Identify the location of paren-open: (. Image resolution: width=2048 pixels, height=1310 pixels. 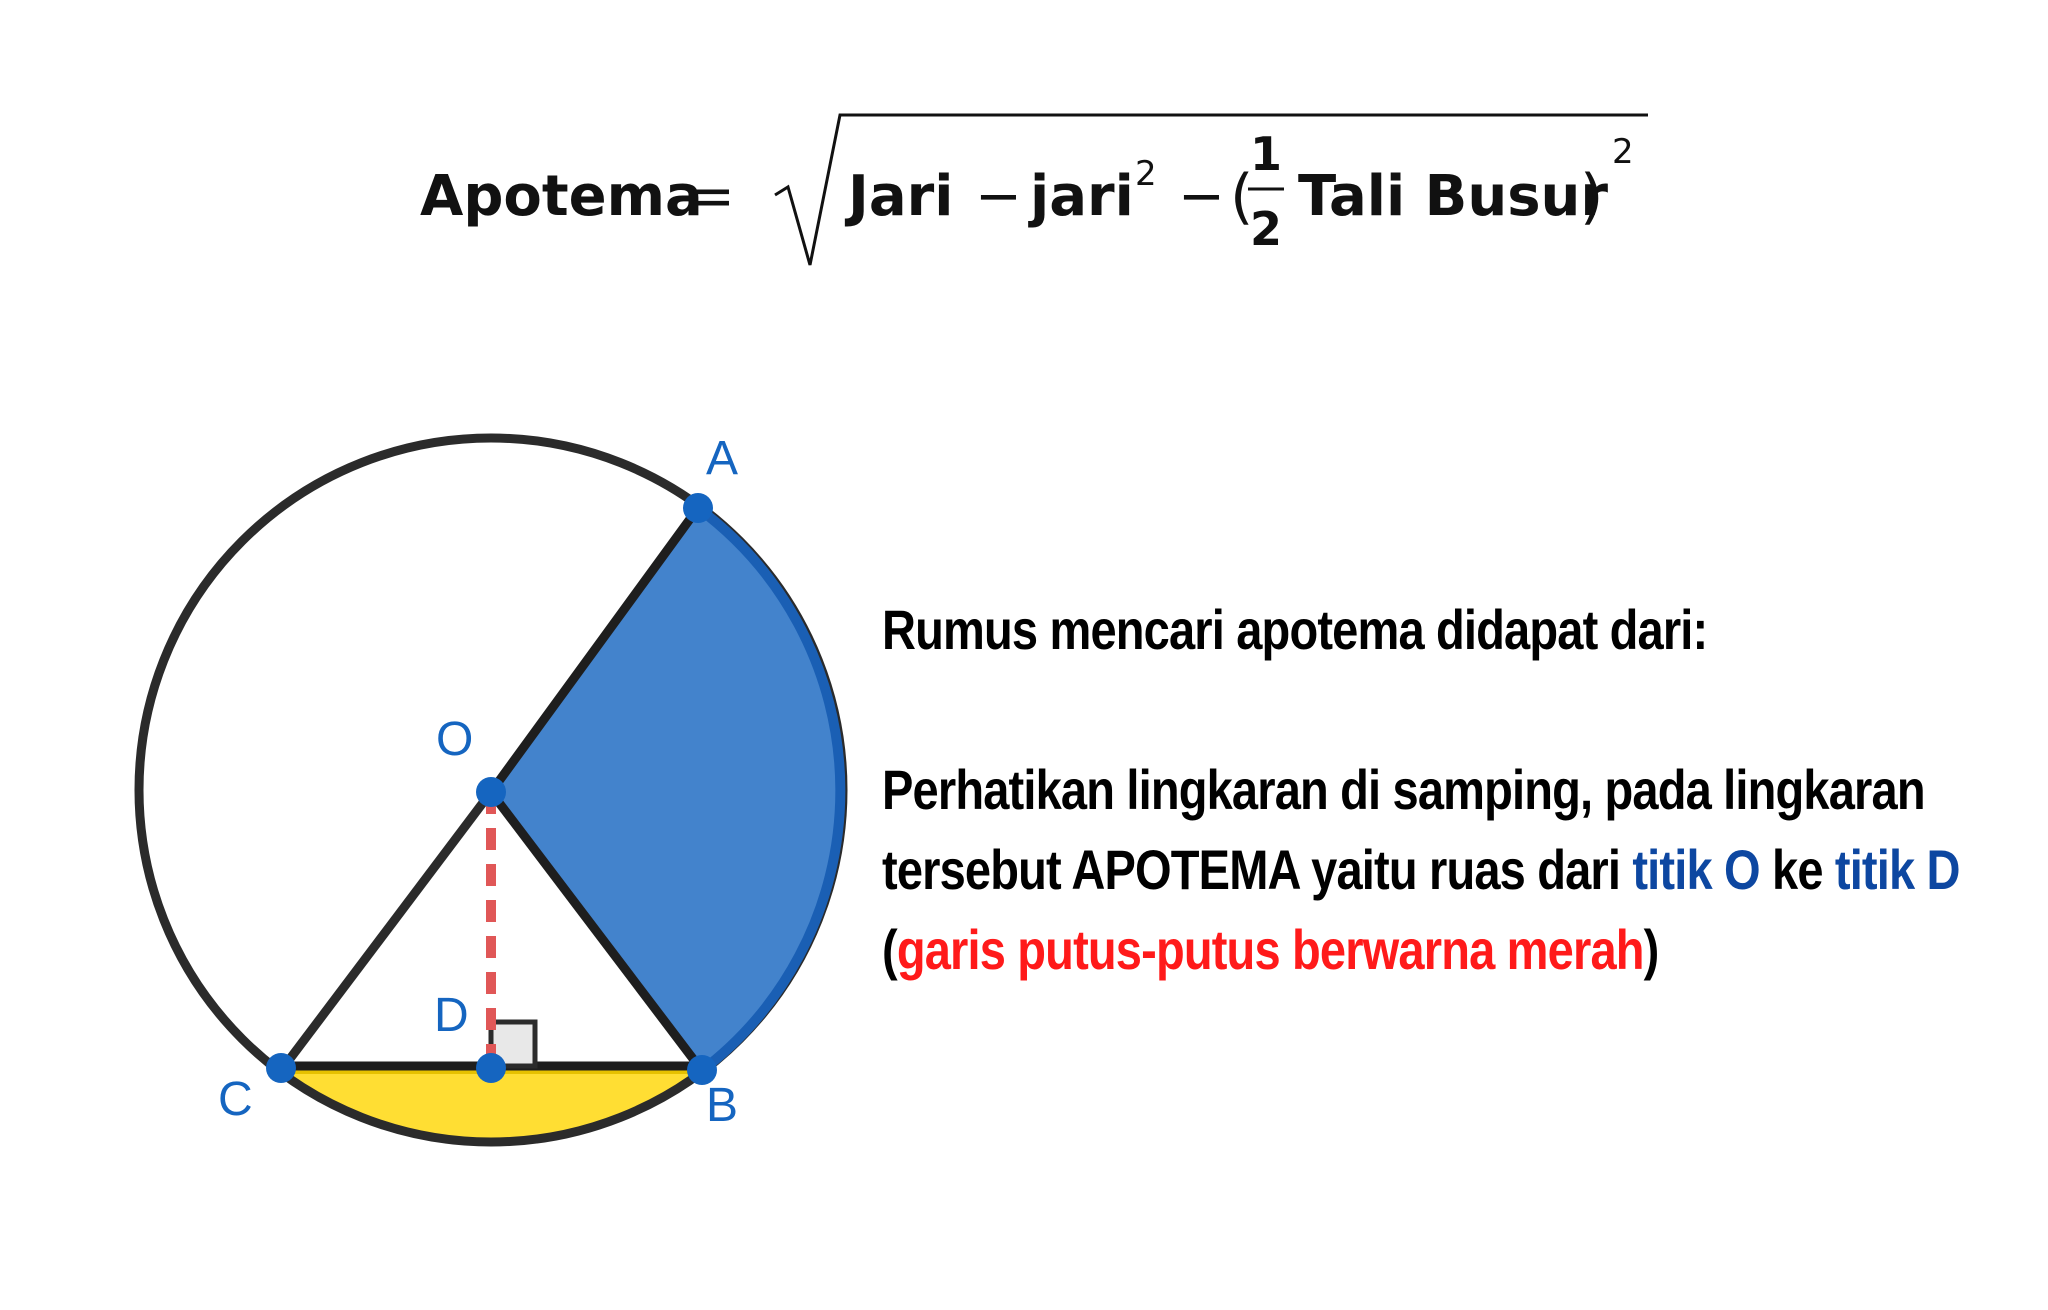
(890, 949).